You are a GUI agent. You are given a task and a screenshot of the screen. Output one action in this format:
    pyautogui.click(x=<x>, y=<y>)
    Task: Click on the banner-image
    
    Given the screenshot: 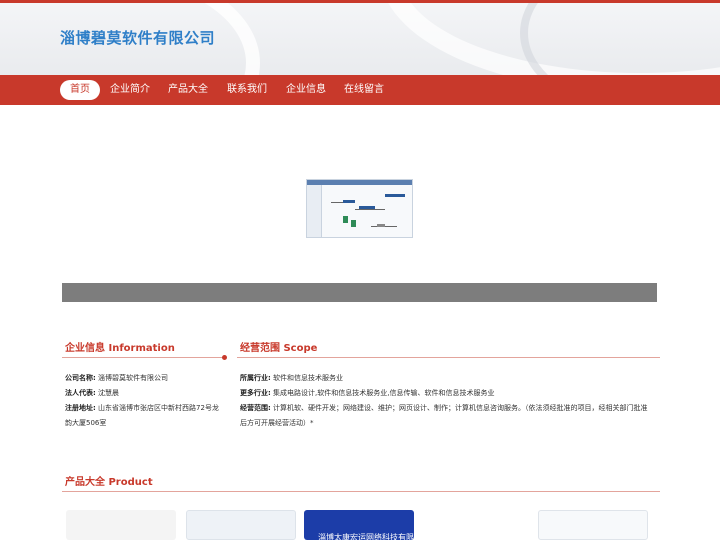 What is the action you would take?
    pyautogui.click(x=359, y=208)
    